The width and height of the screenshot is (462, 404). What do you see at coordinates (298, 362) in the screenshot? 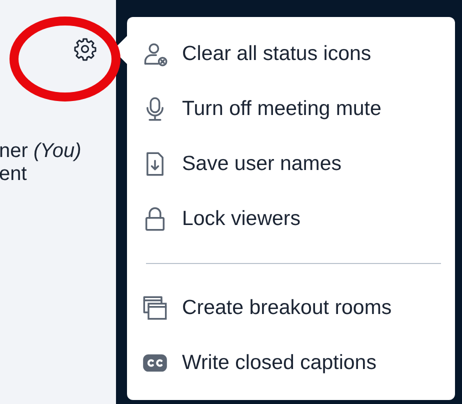
I see `menu-item: Write closed captions` at bounding box center [298, 362].